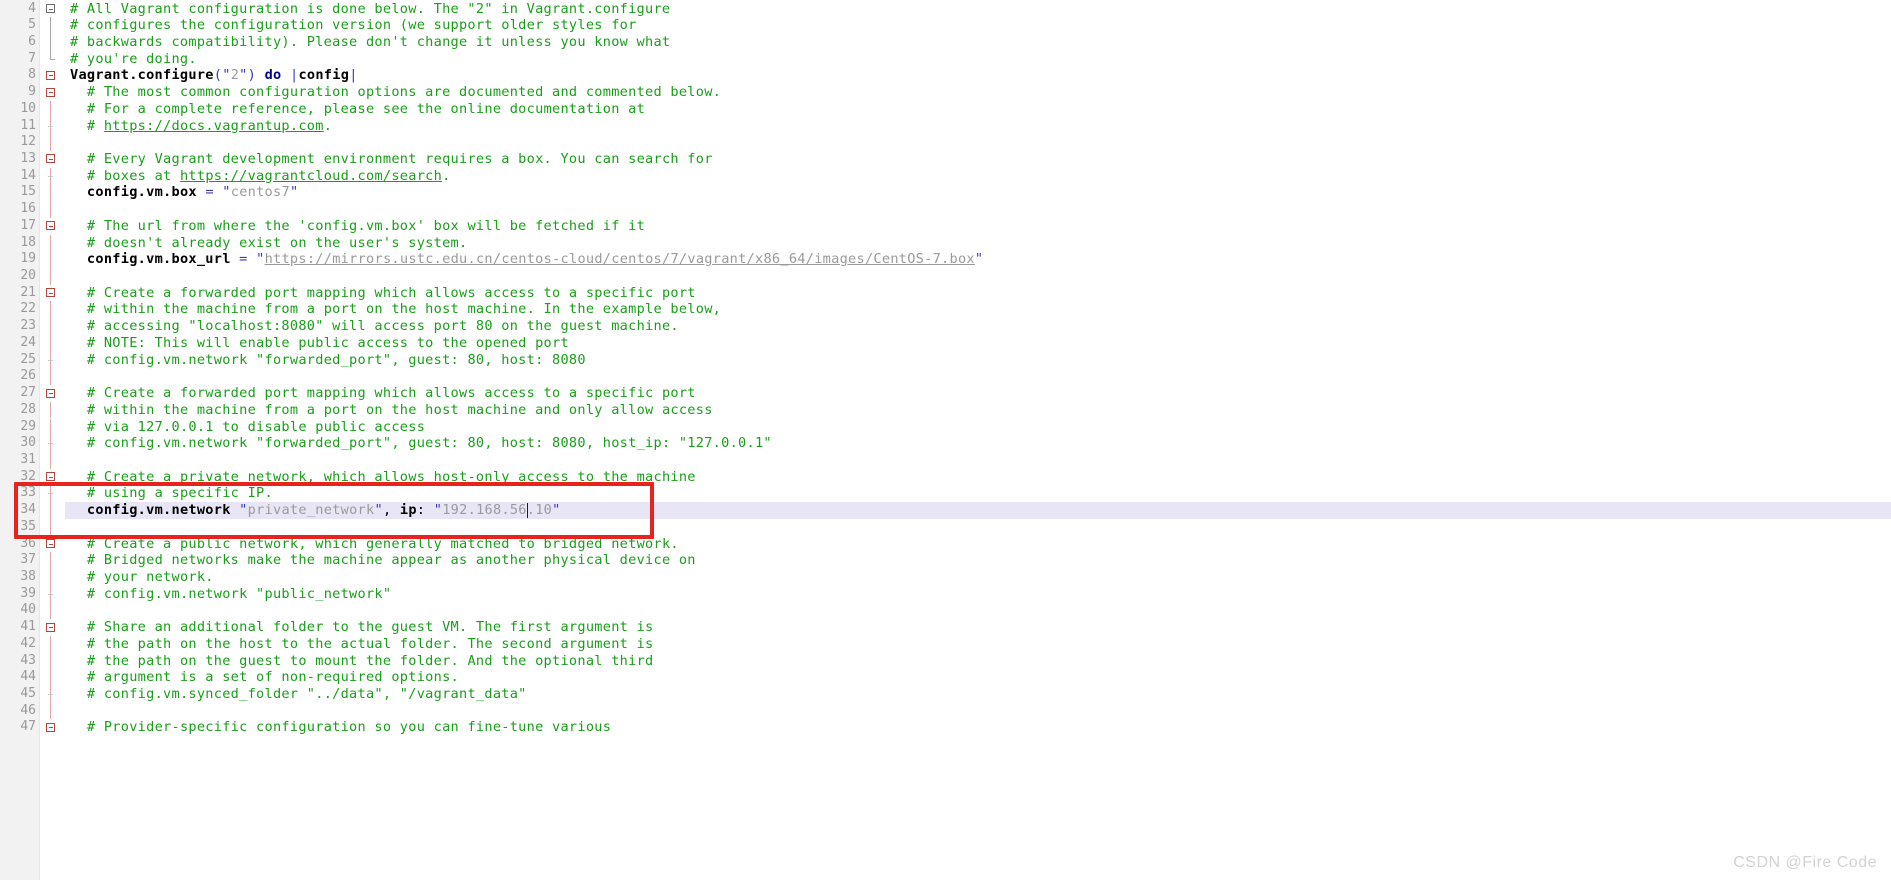 This screenshot has width=1891, height=880. Describe the element at coordinates (945, 59) in the screenshot. I see `code-line: 7 # you're doing.` at that location.